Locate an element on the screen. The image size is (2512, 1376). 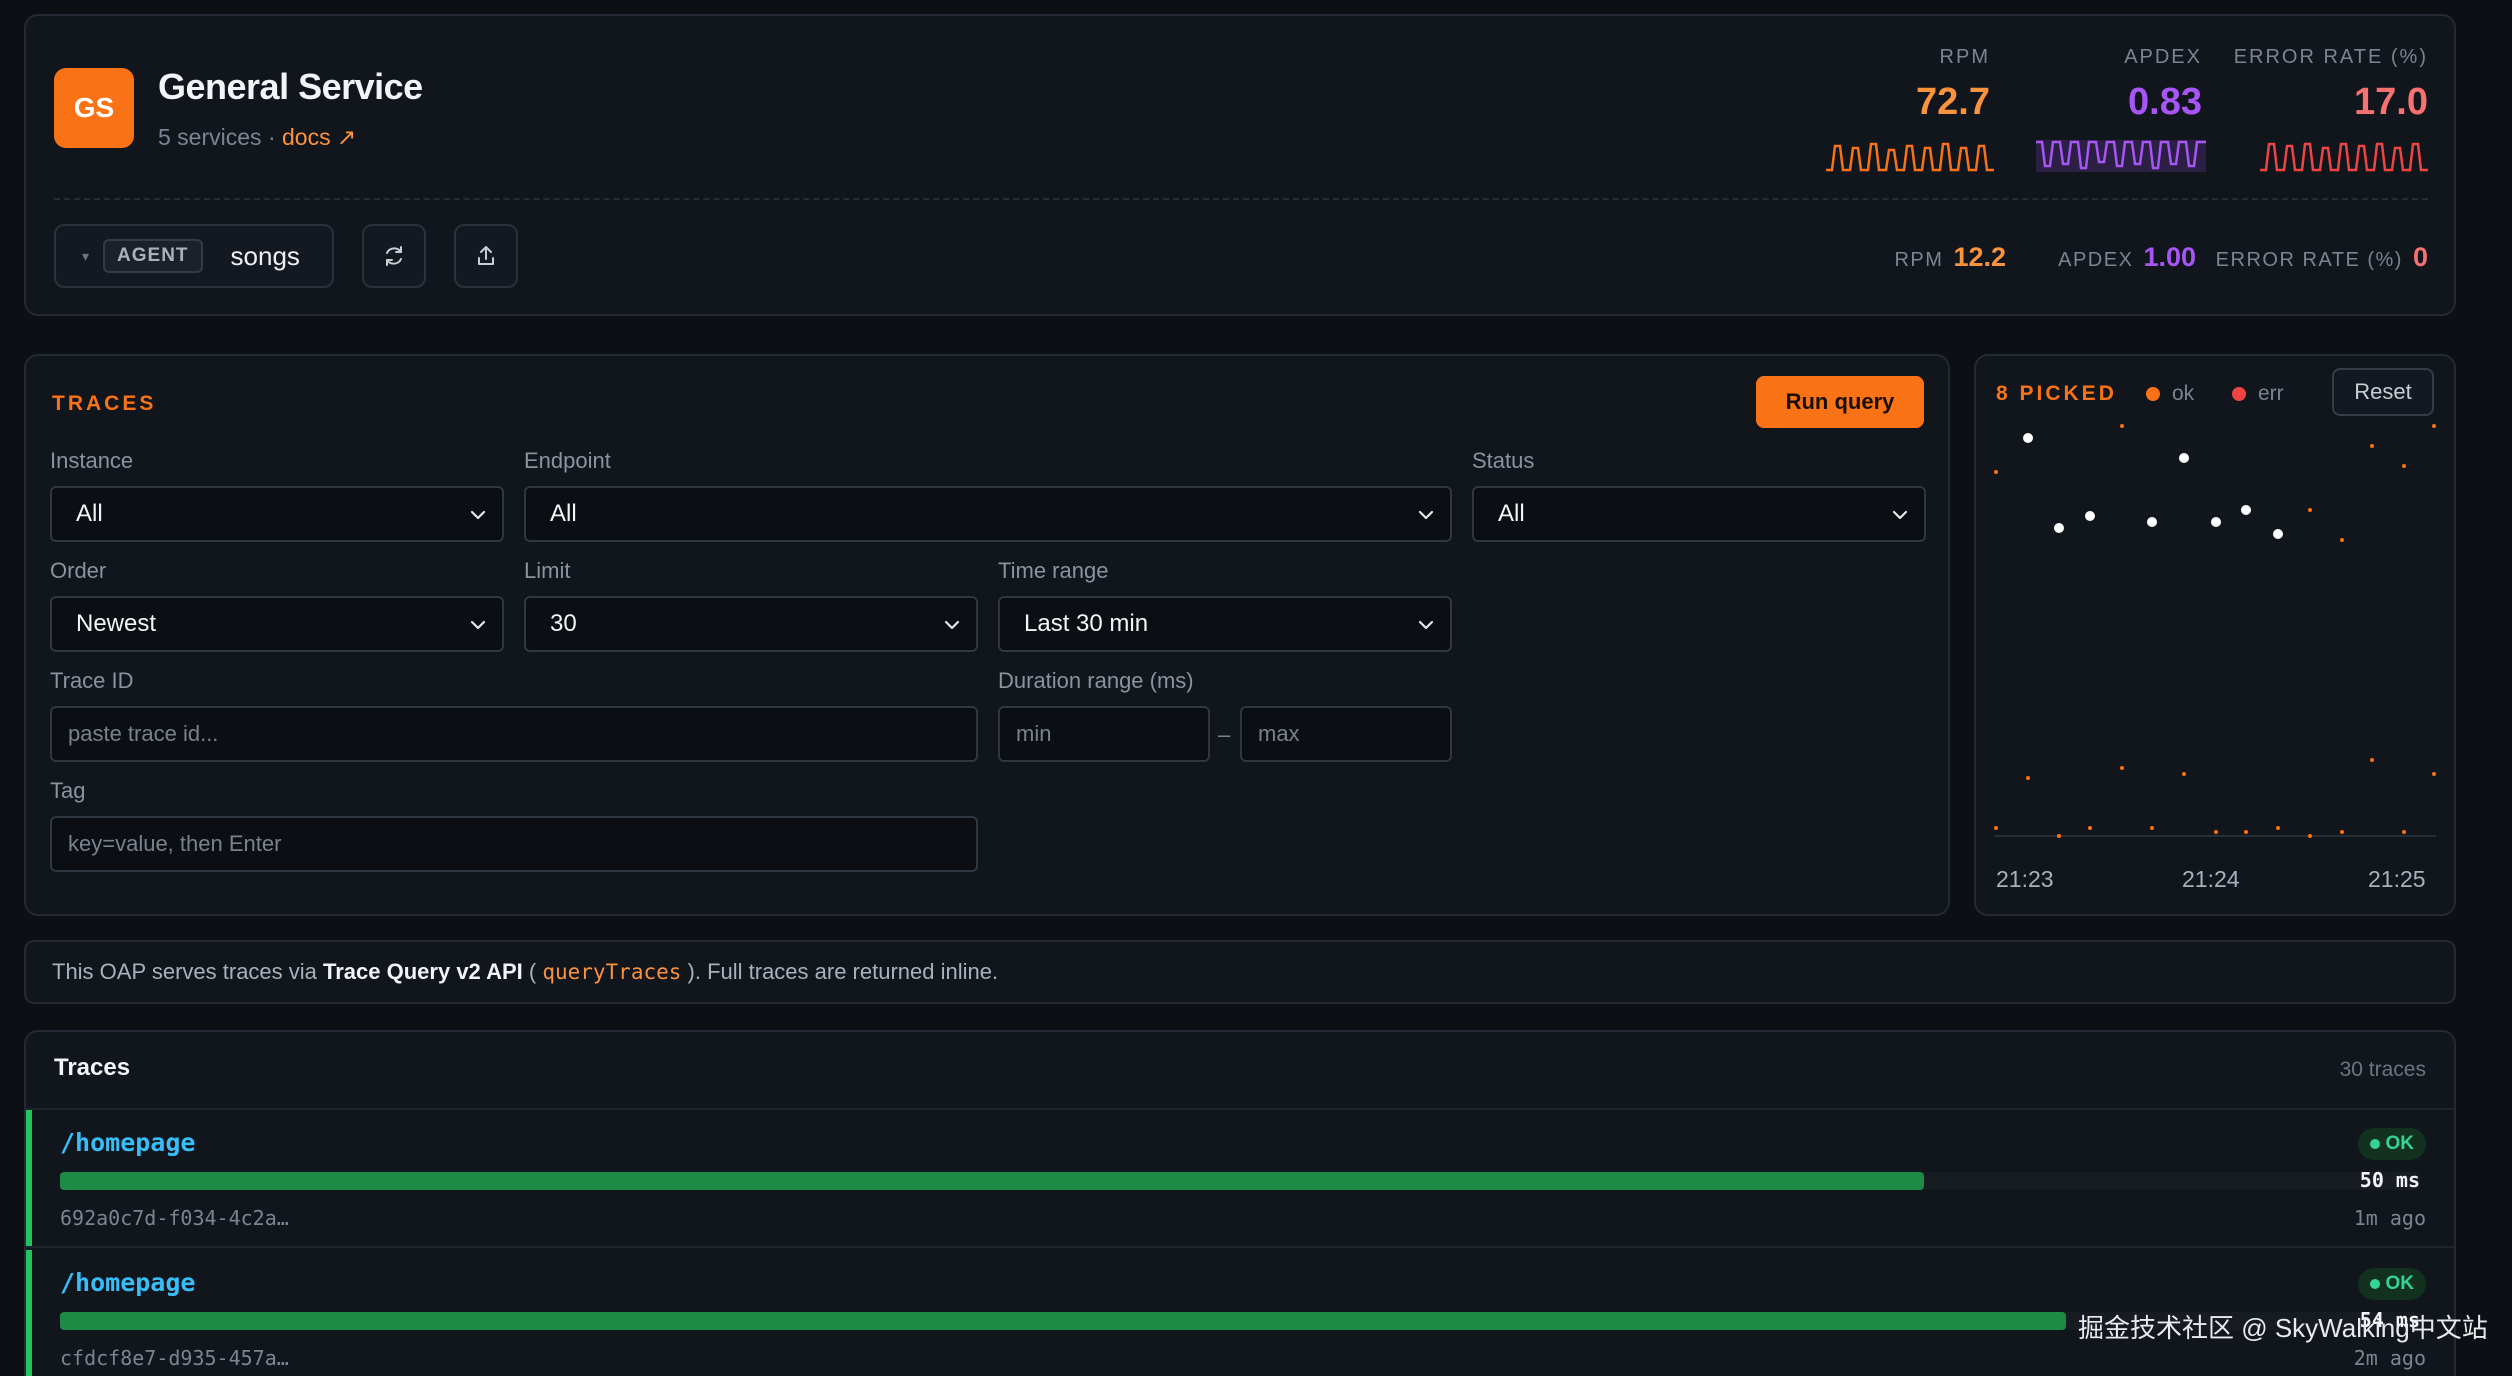
mini-apdex-label: APDEX is located at coordinates (2096, 260).